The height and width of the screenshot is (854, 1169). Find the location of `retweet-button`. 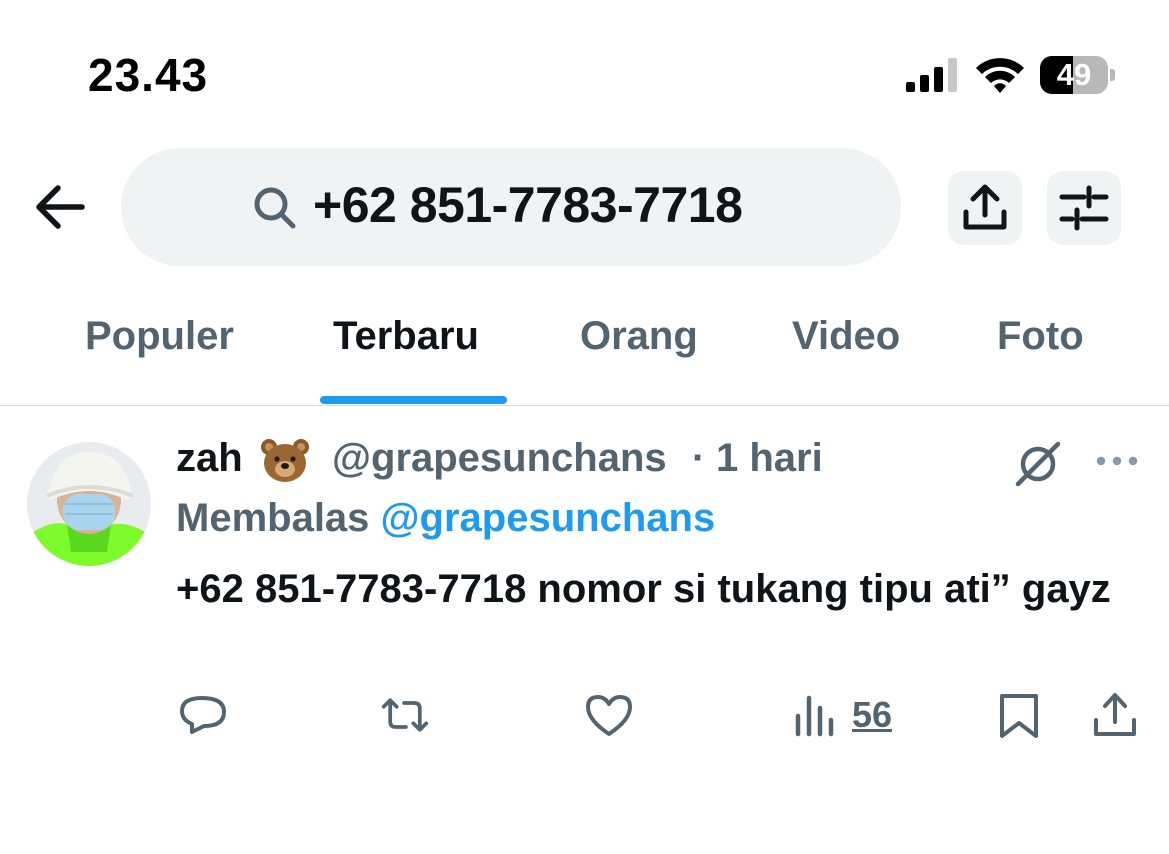

retweet-button is located at coordinates (405, 715).